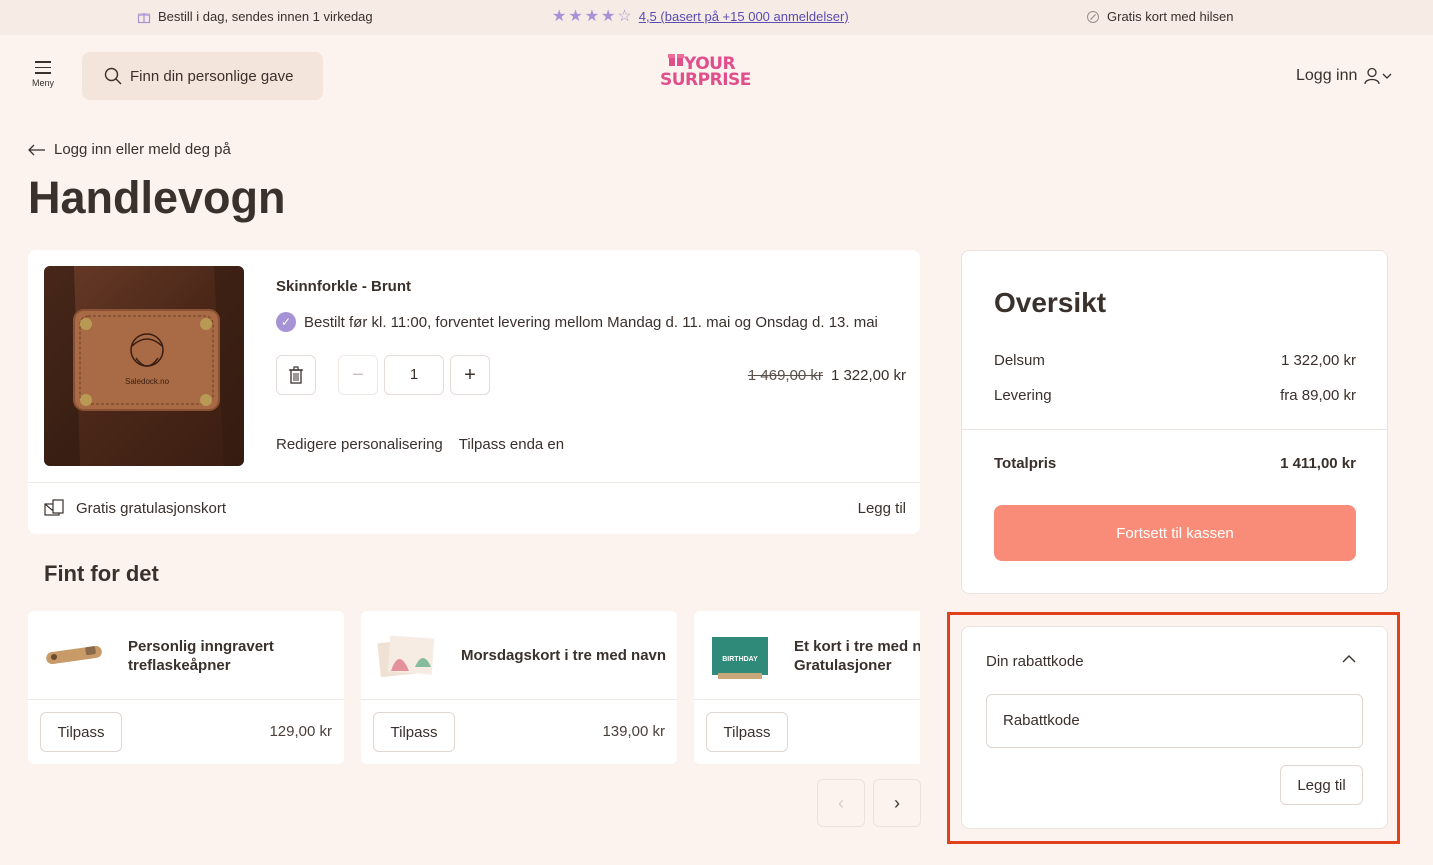  I want to click on coupon-input: Rabattkode, so click(1174, 721).